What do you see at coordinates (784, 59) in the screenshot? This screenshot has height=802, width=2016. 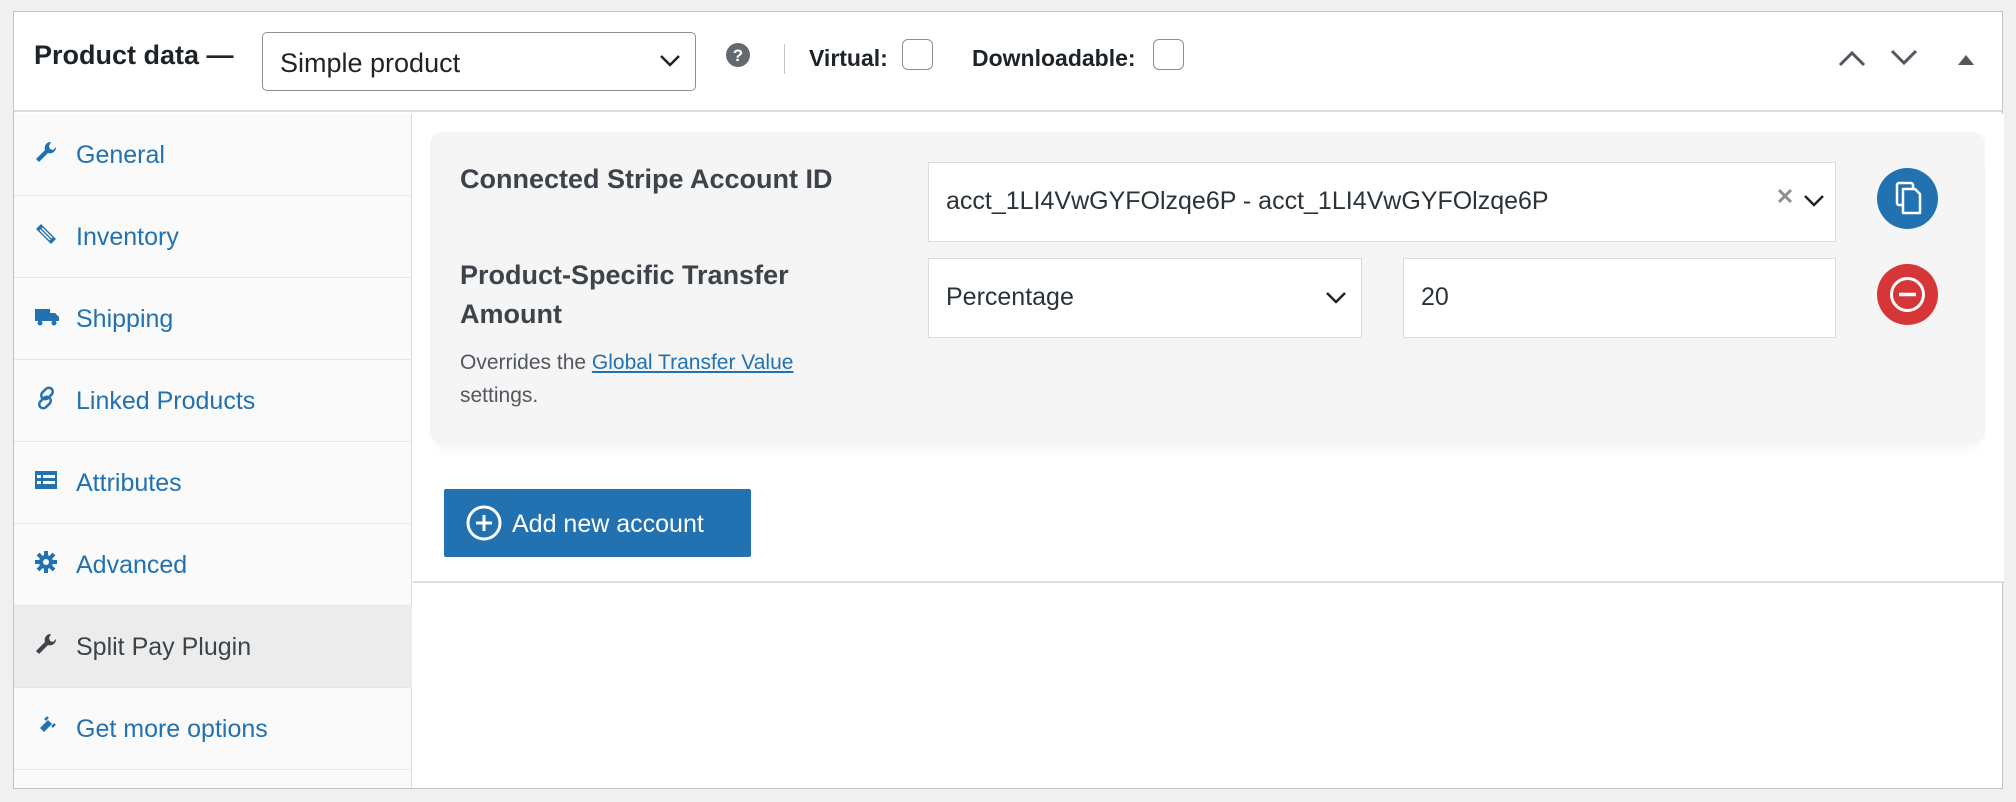 I see `header-divider` at bounding box center [784, 59].